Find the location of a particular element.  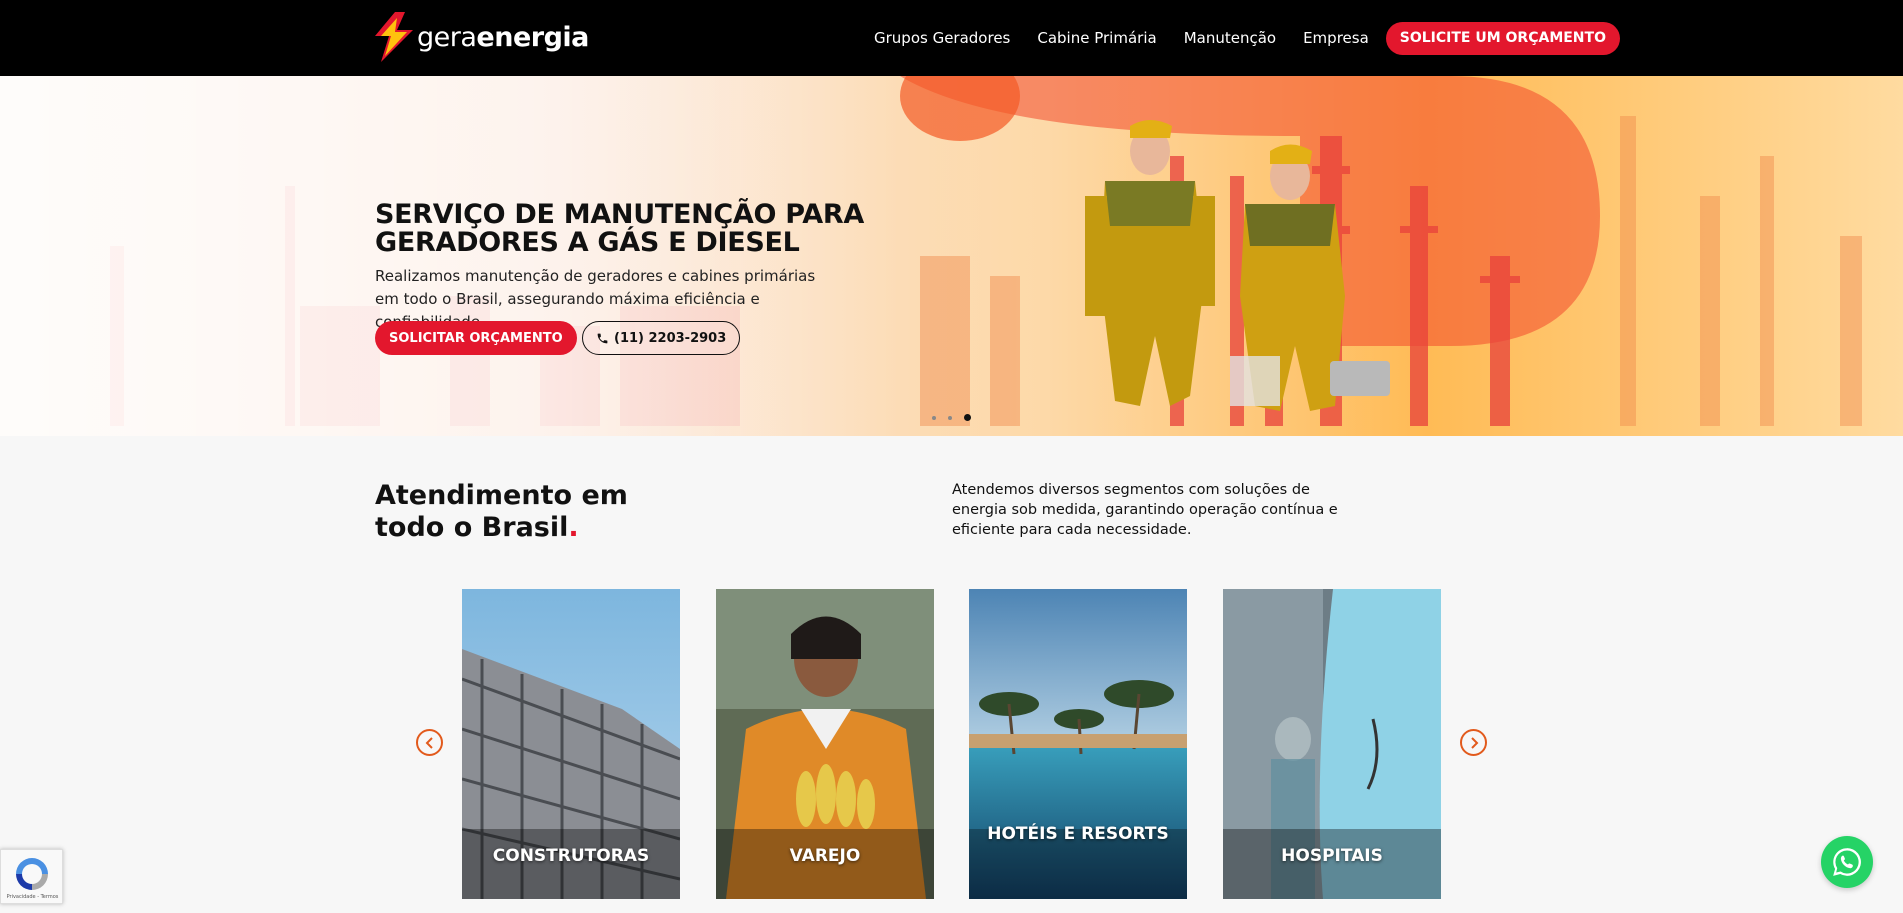

nav-item-empresa: Empresa is located at coordinates (1336, 38).